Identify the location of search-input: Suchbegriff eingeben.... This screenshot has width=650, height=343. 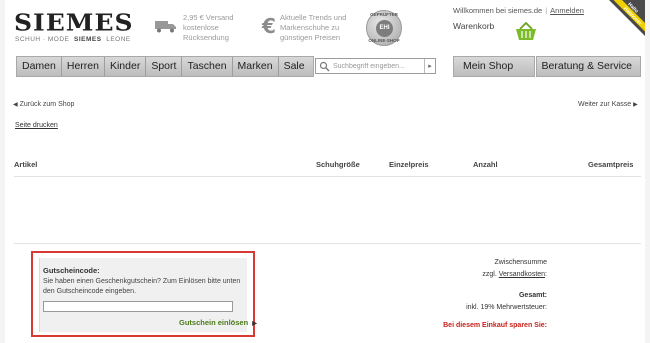
(378, 66).